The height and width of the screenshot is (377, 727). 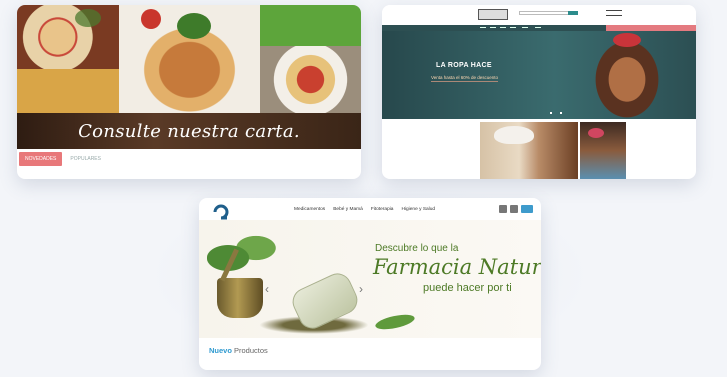 What do you see at coordinates (539, 15) in the screenshot?
I see `fashion-header` at bounding box center [539, 15].